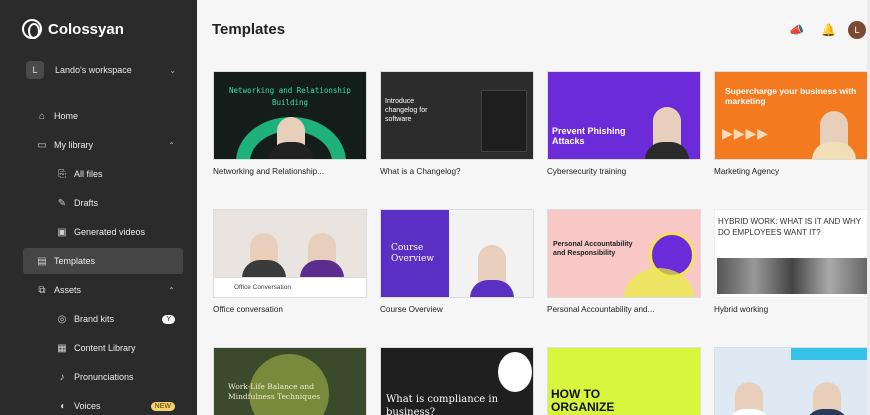  I want to click on library-icon: ▦, so click(62, 348).